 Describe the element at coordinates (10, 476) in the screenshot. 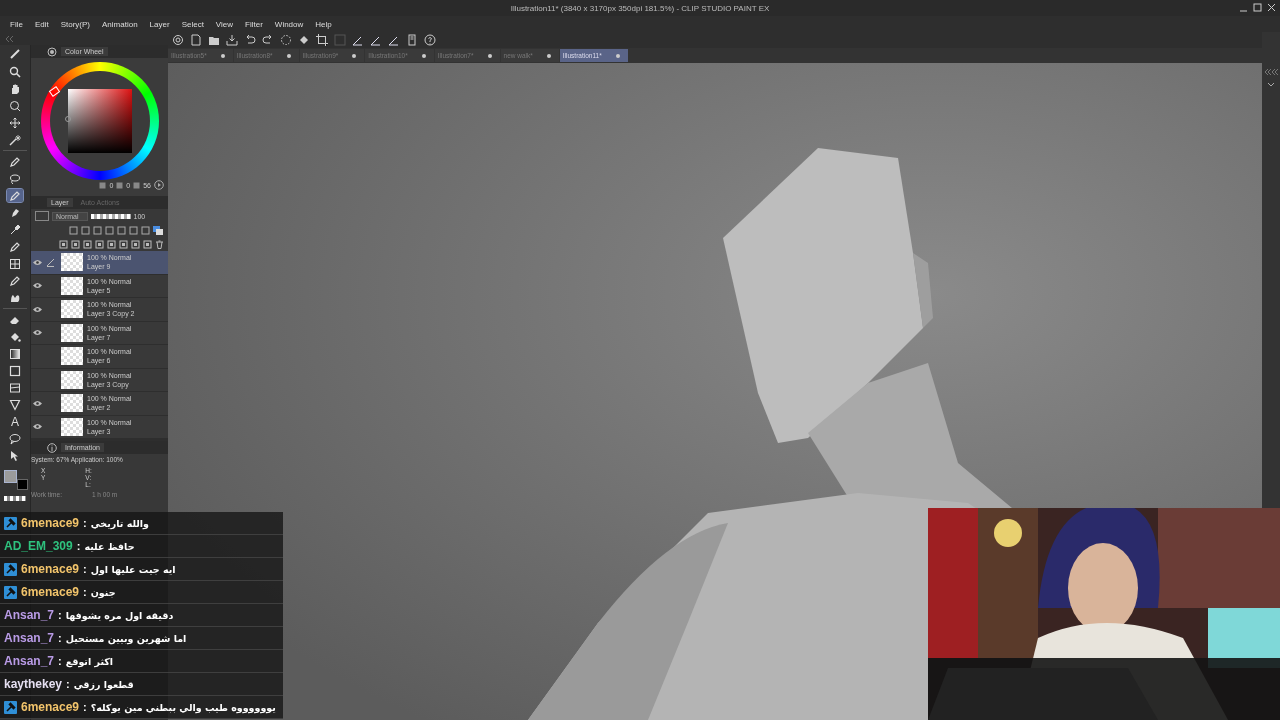

I see `main-color-swatch` at that location.